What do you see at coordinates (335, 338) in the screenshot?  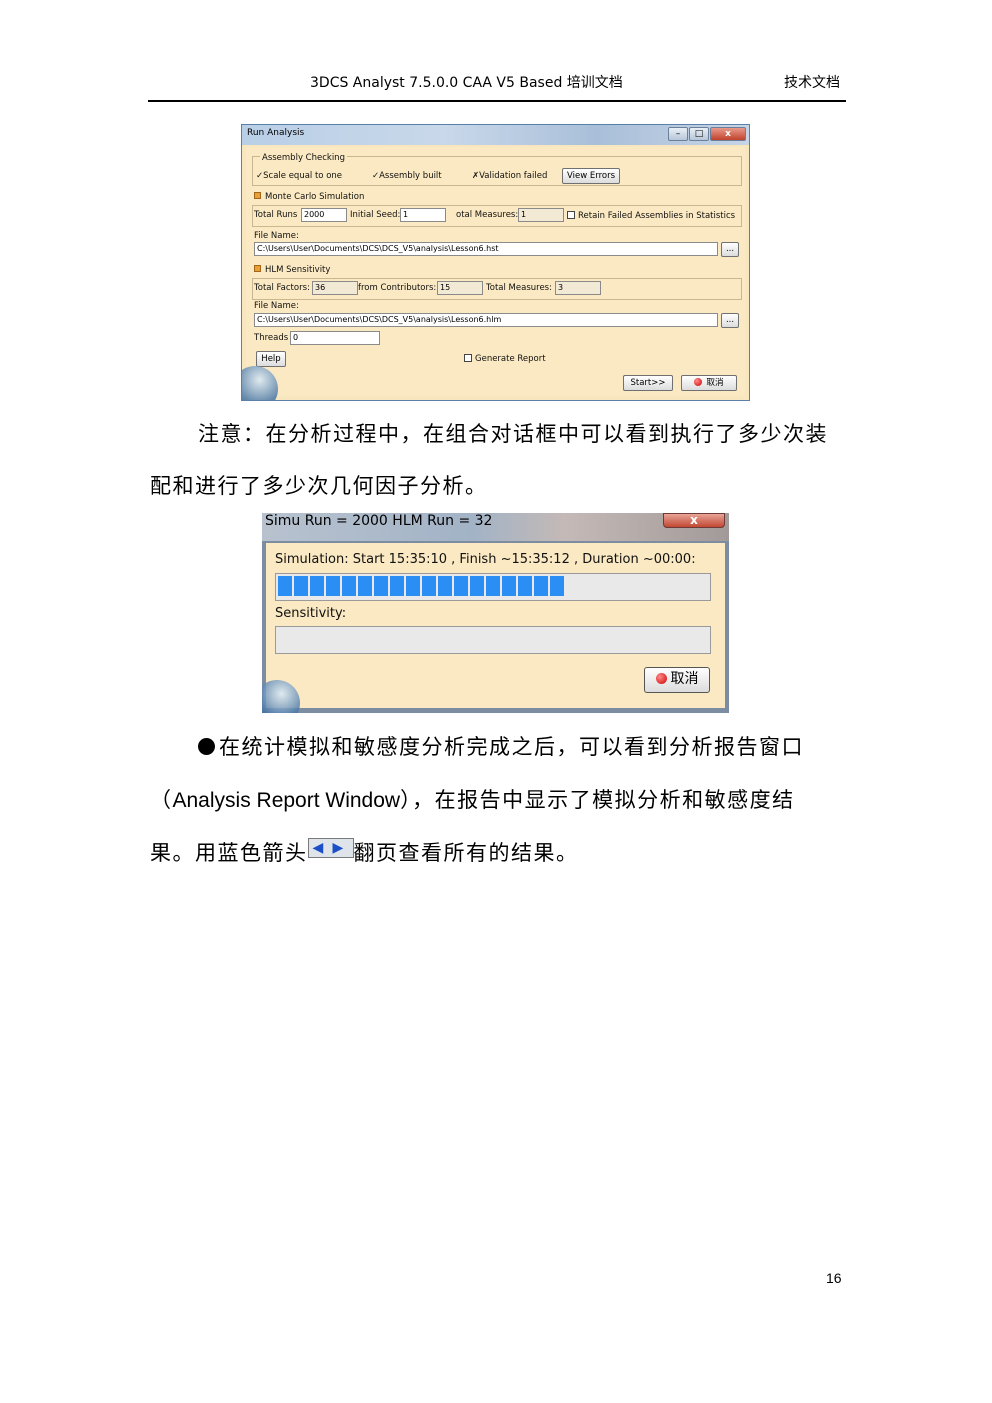 I see `threads-field: 0` at bounding box center [335, 338].